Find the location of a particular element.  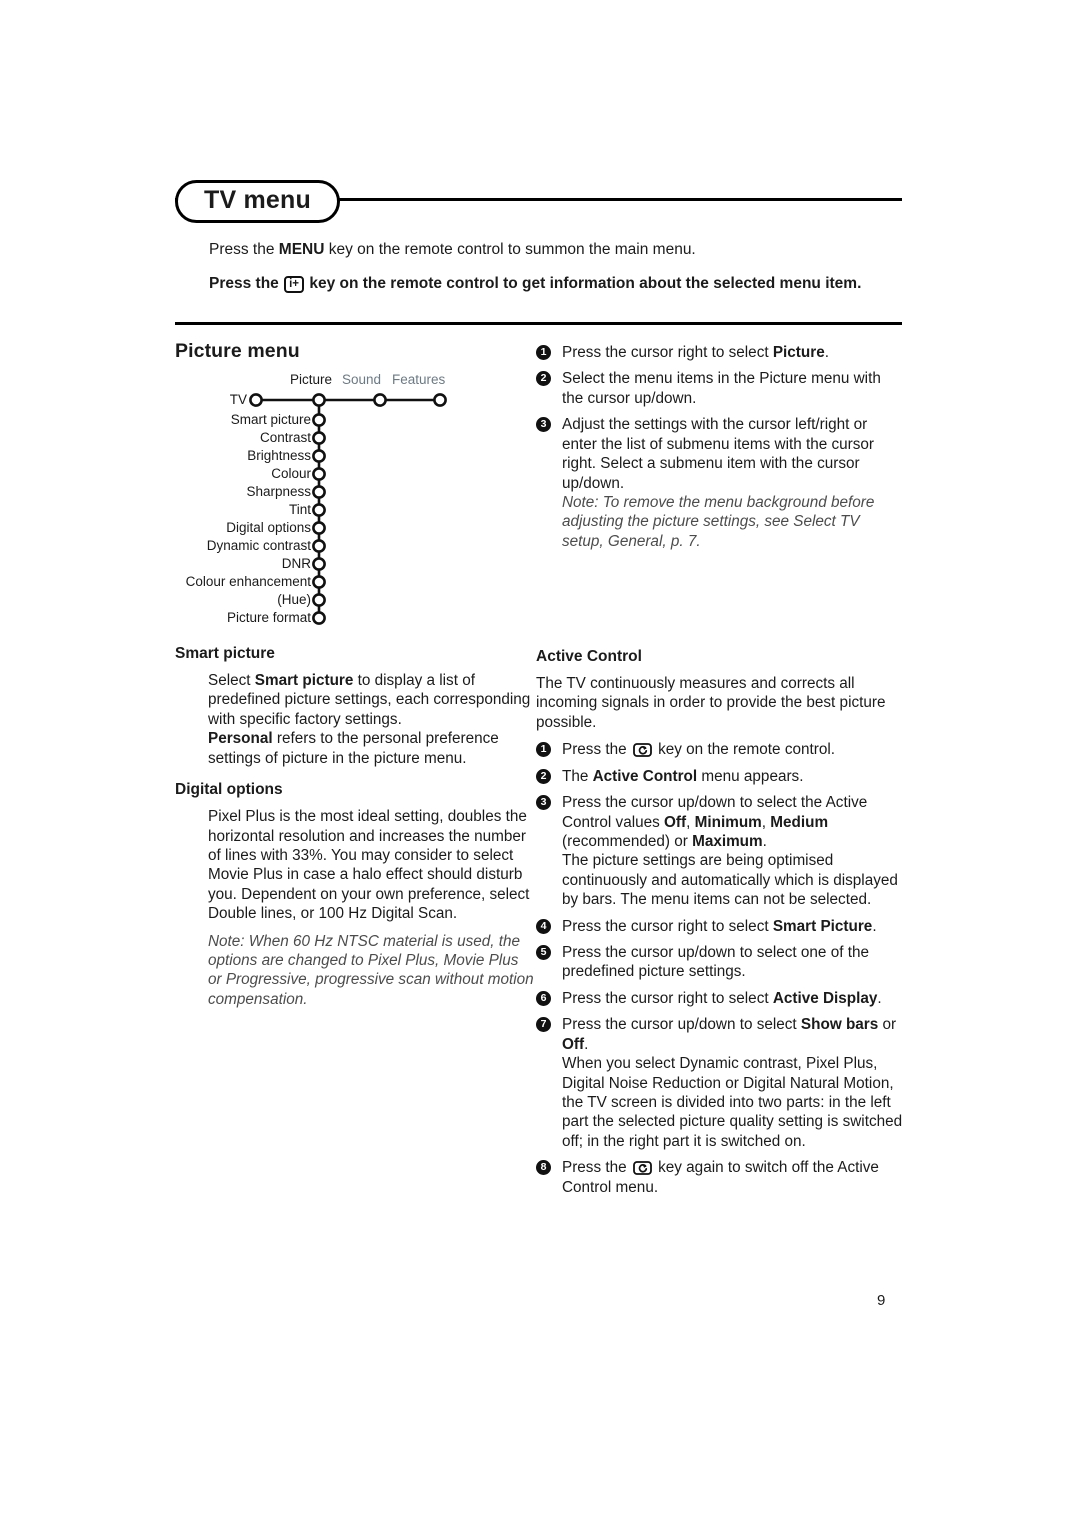

step-text: Press the key on the remote control. is located at coordinates (698, 750).